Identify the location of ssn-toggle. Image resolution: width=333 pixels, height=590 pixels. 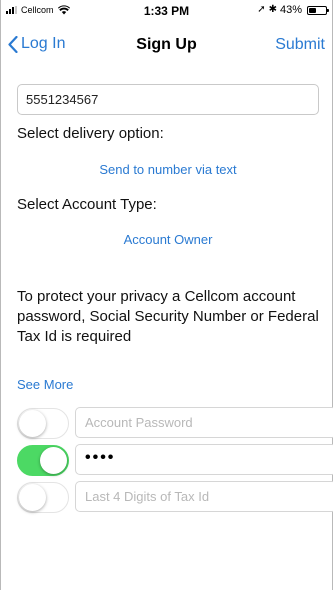
(43, 460).